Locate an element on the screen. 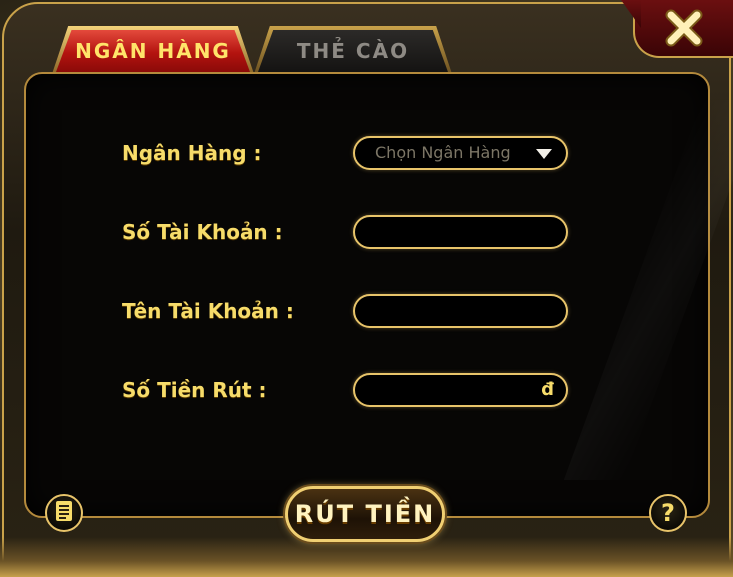 This screenshot has width=733, height=577. document-list-icon is located at coordinates (64, 513).